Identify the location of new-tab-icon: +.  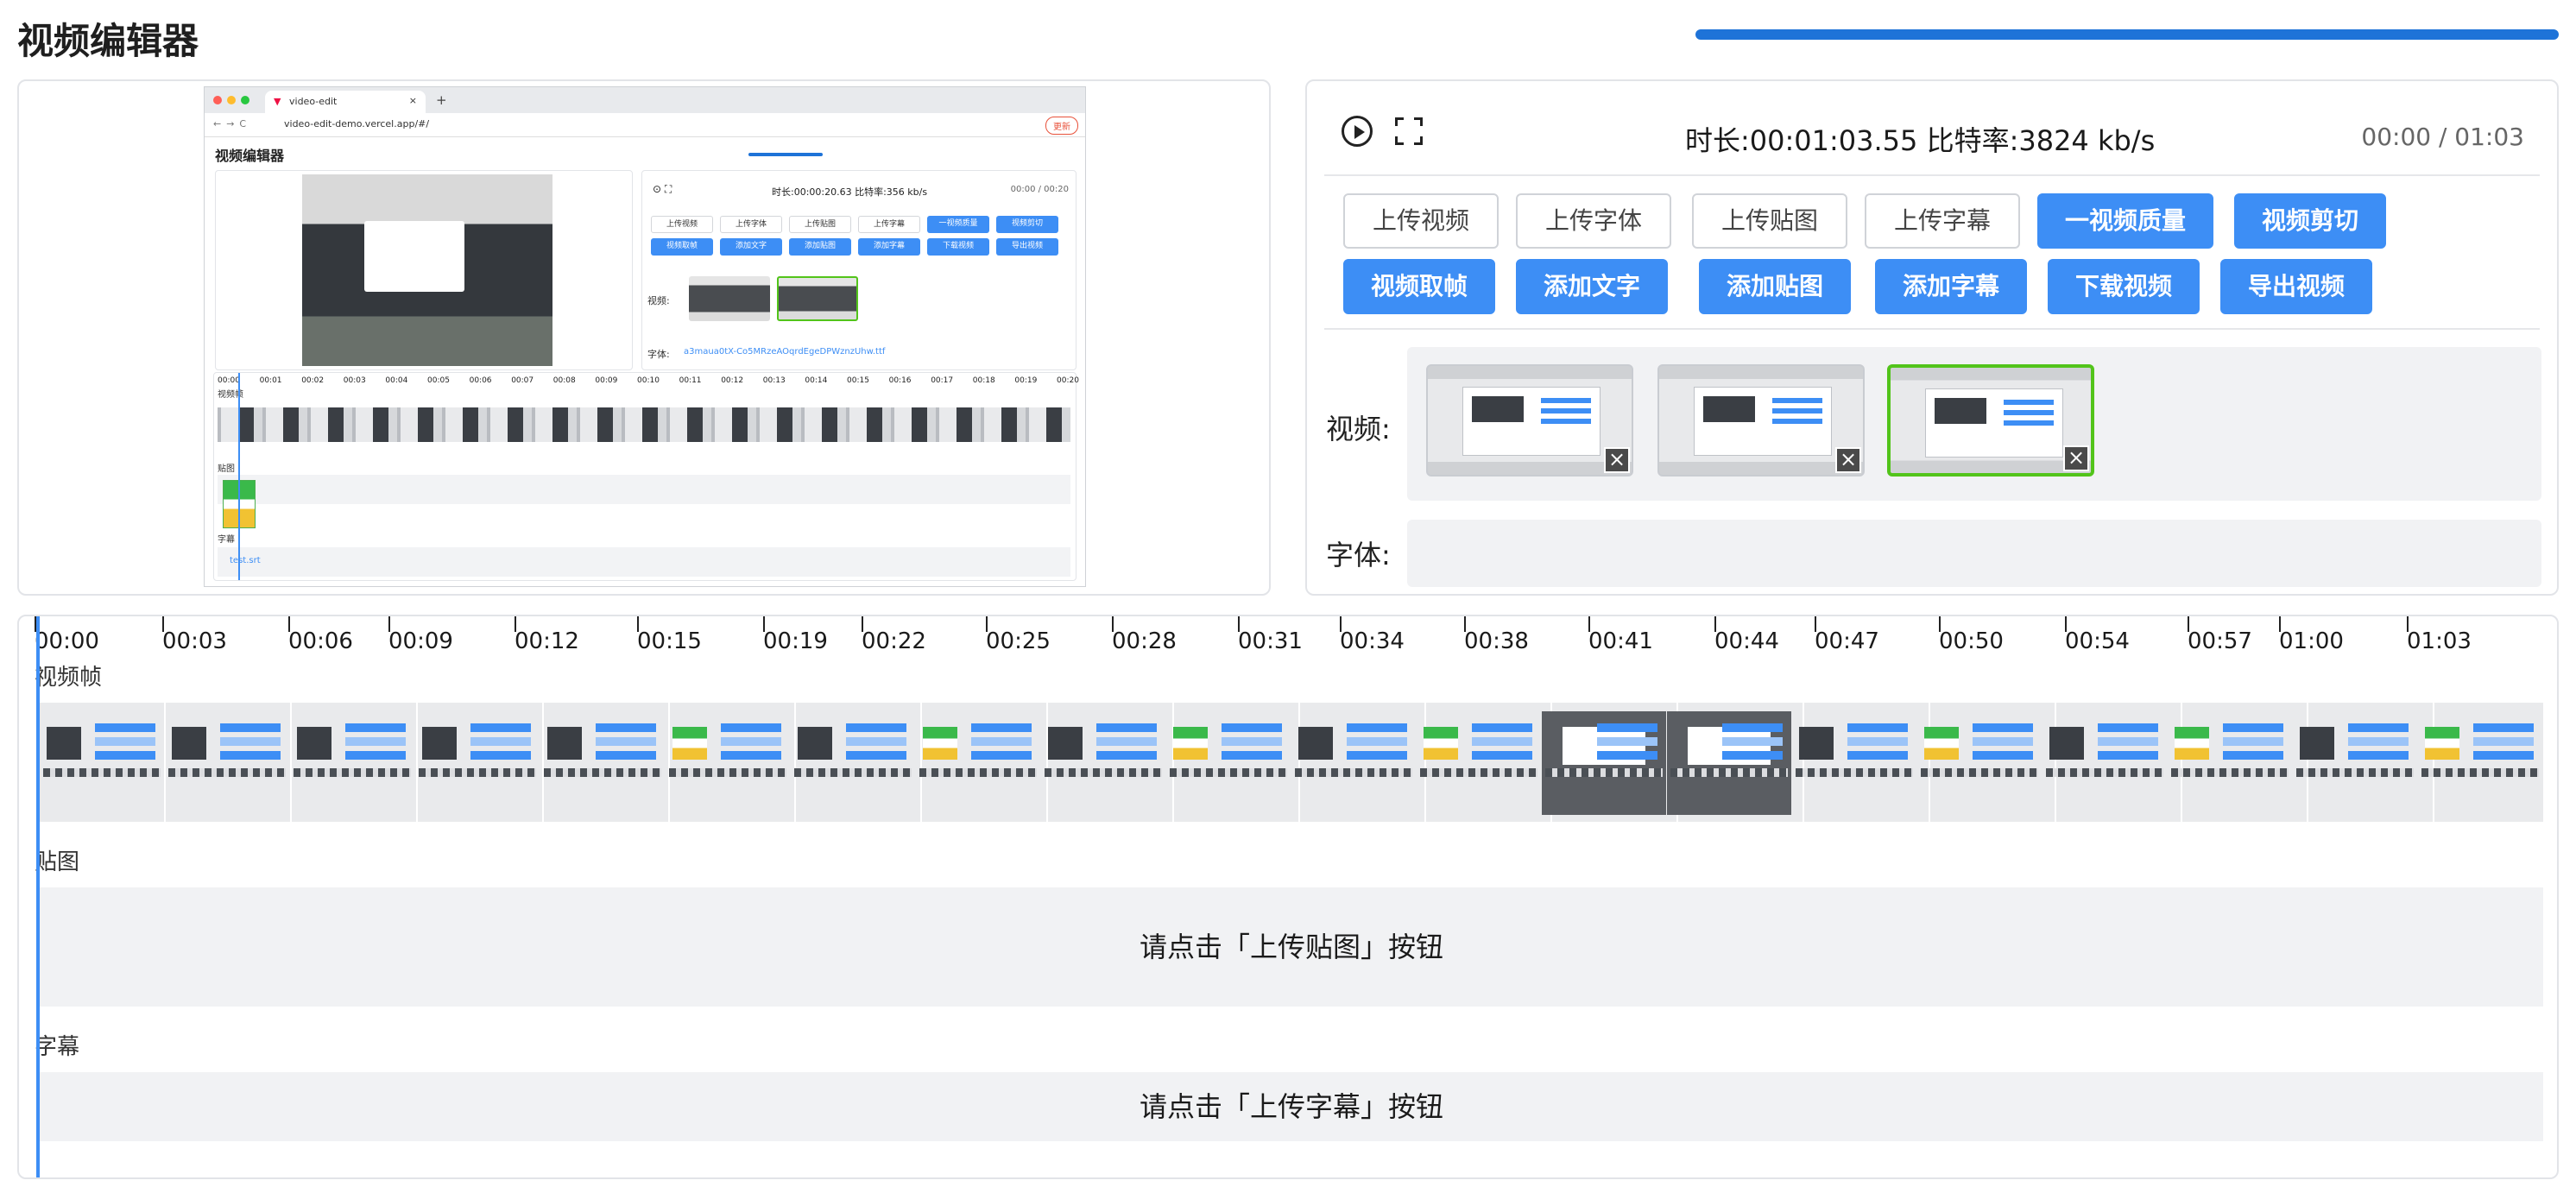
(441, 100).